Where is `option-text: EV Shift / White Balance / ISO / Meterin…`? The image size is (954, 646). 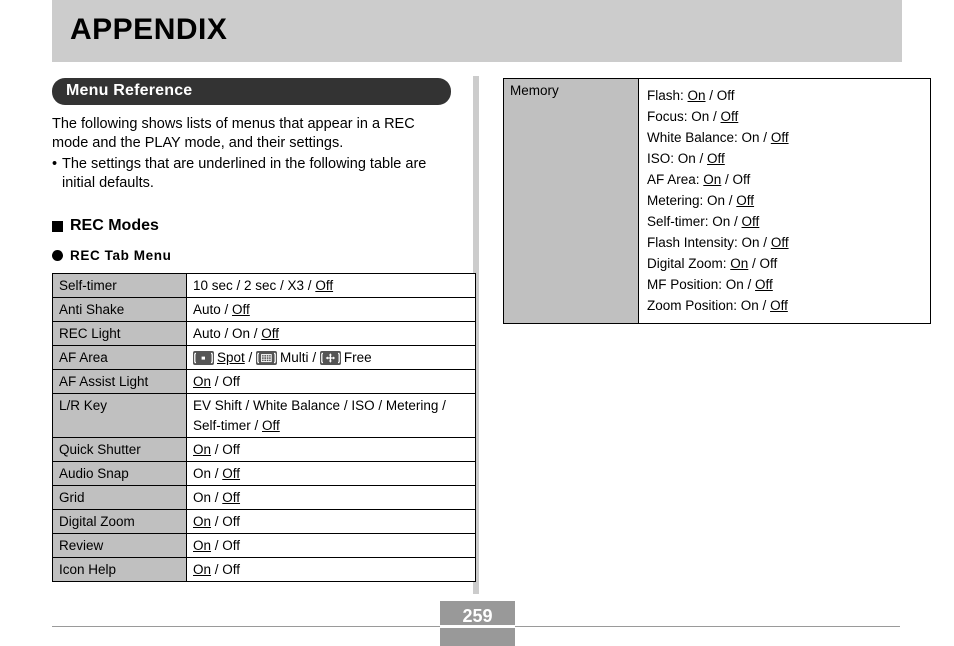
option-text: EV Shift / White Balance / ISO / Meterin… is located at coordinates (319, 405).